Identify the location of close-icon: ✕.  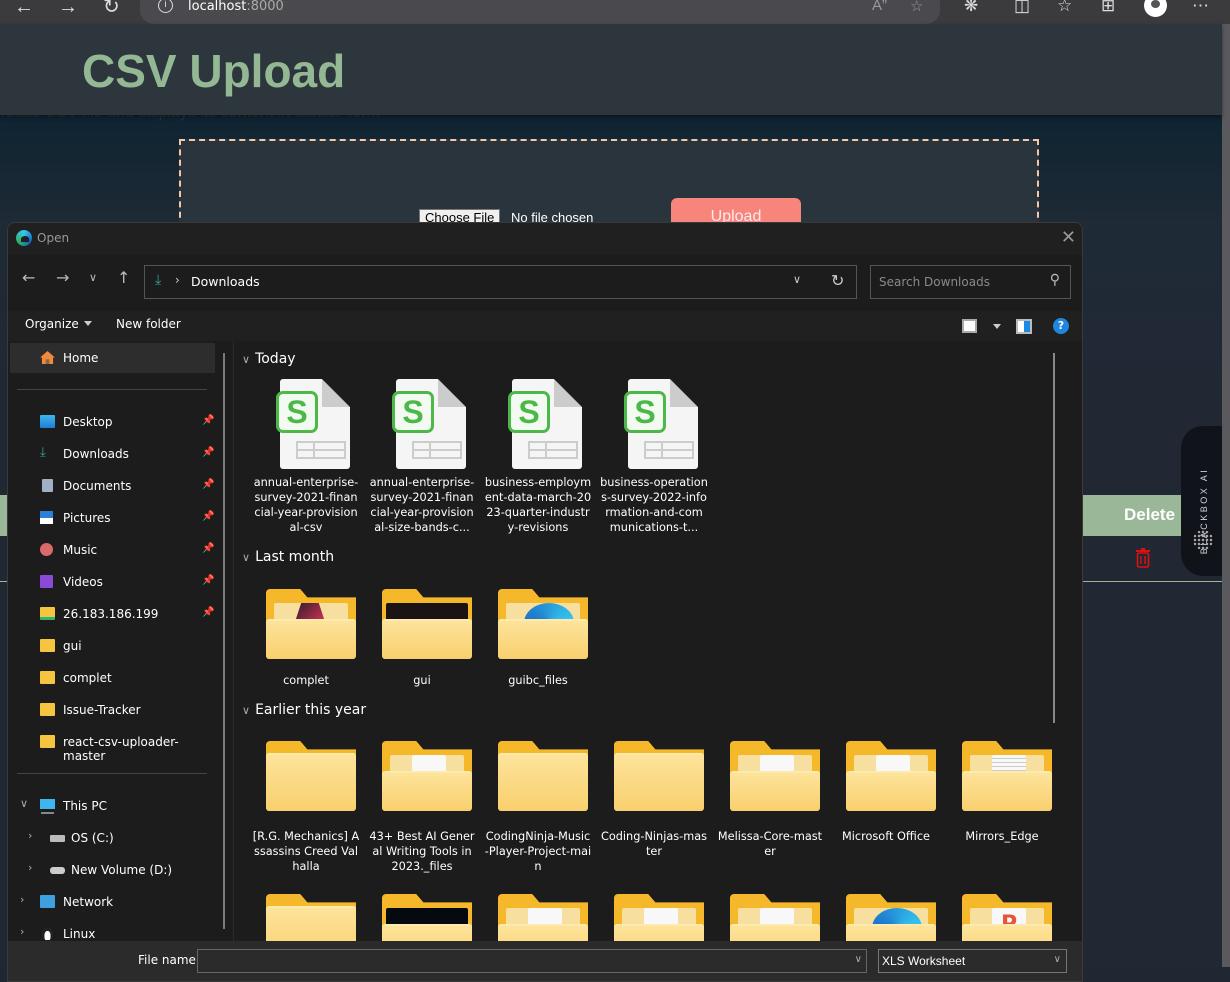
(1068, 237).